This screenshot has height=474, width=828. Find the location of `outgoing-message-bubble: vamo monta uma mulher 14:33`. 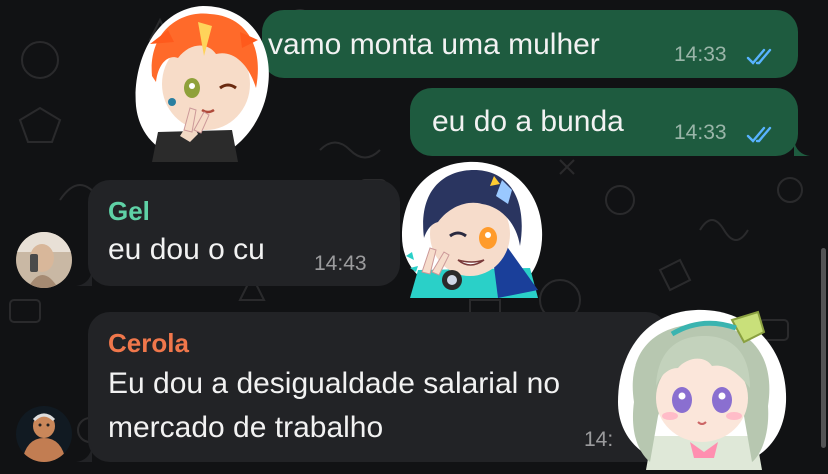

outgoing-message-bubble: vamo monta uma mulher 14:33 is located at coordinates (530, 44).